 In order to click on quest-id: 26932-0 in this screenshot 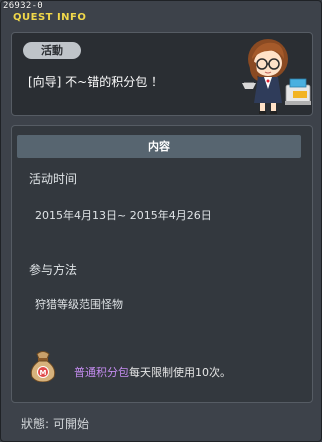, I will do `click(23, 6)`.